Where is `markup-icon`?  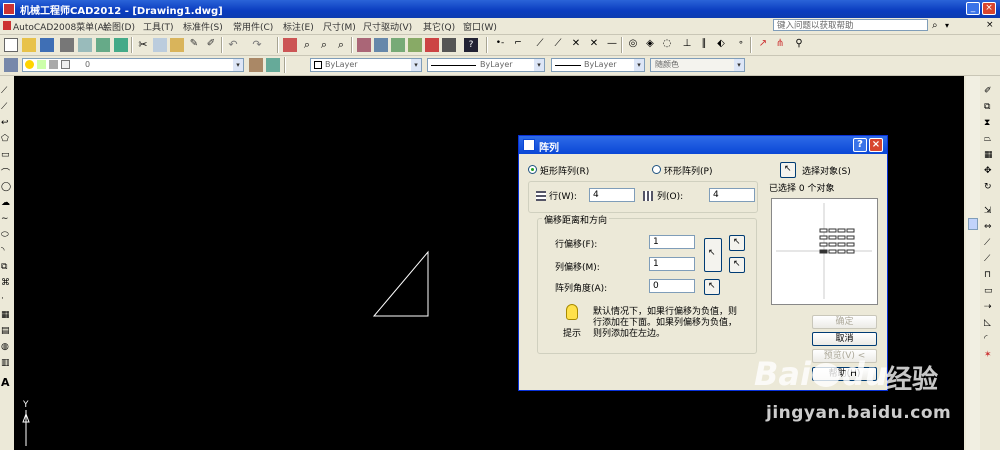 markup-icon is located at coordinates (432, 45).